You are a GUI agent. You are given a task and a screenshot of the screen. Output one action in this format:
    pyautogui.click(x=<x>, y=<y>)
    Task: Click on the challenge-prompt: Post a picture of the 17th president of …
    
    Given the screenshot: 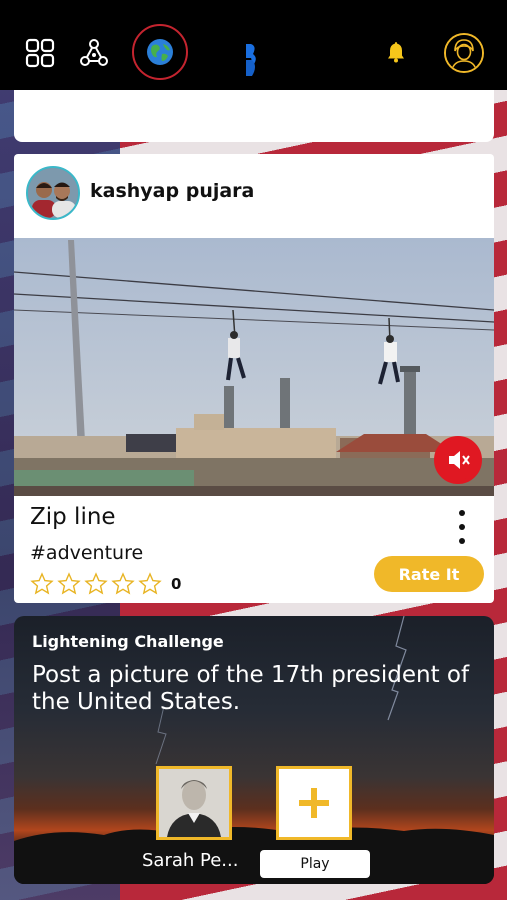 What is the action you would take?
    pyautogui.click(x=251, y=688)
    